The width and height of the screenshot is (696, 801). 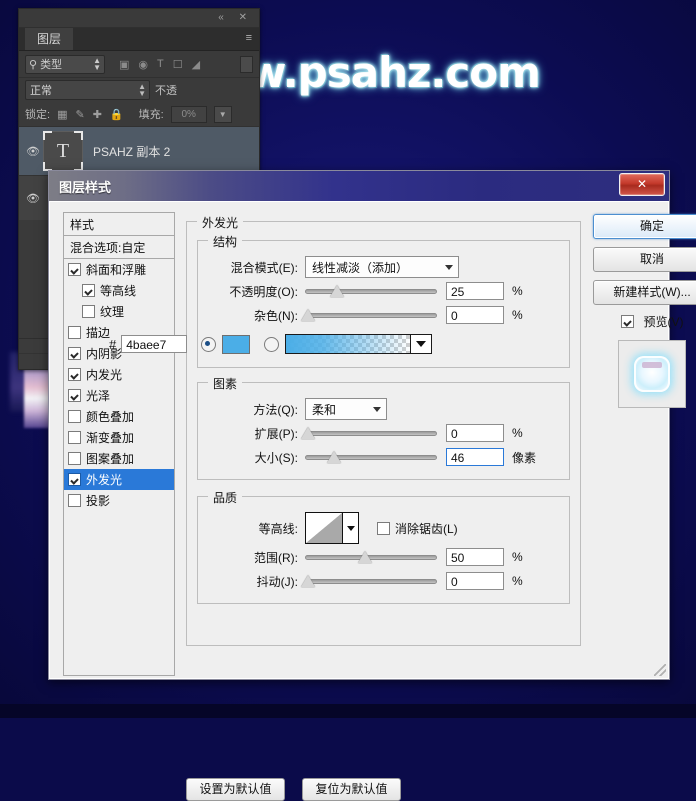 I want to click on panel-menu-icon: ≡, so click(x=249, y=38).